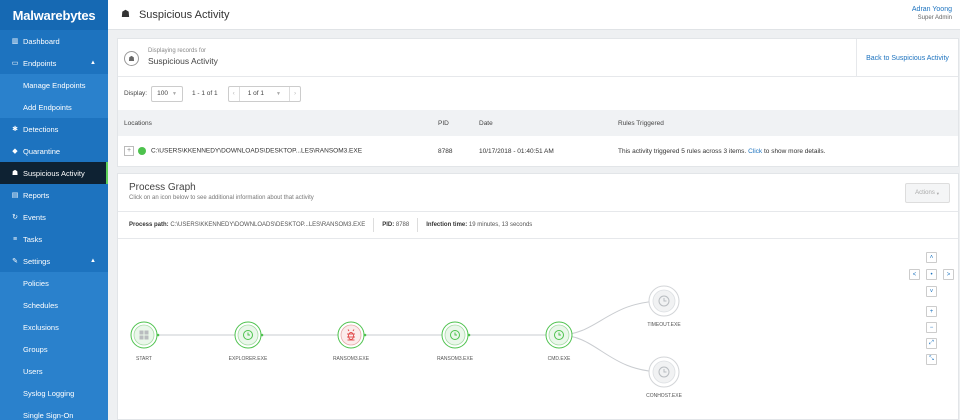 Image resolution: width=960 pixels, height=420 pixels. What do you see at coordinates (931, 274) in the screenshot?
I see `recenter-button: •` at bounding box center [931, 274].